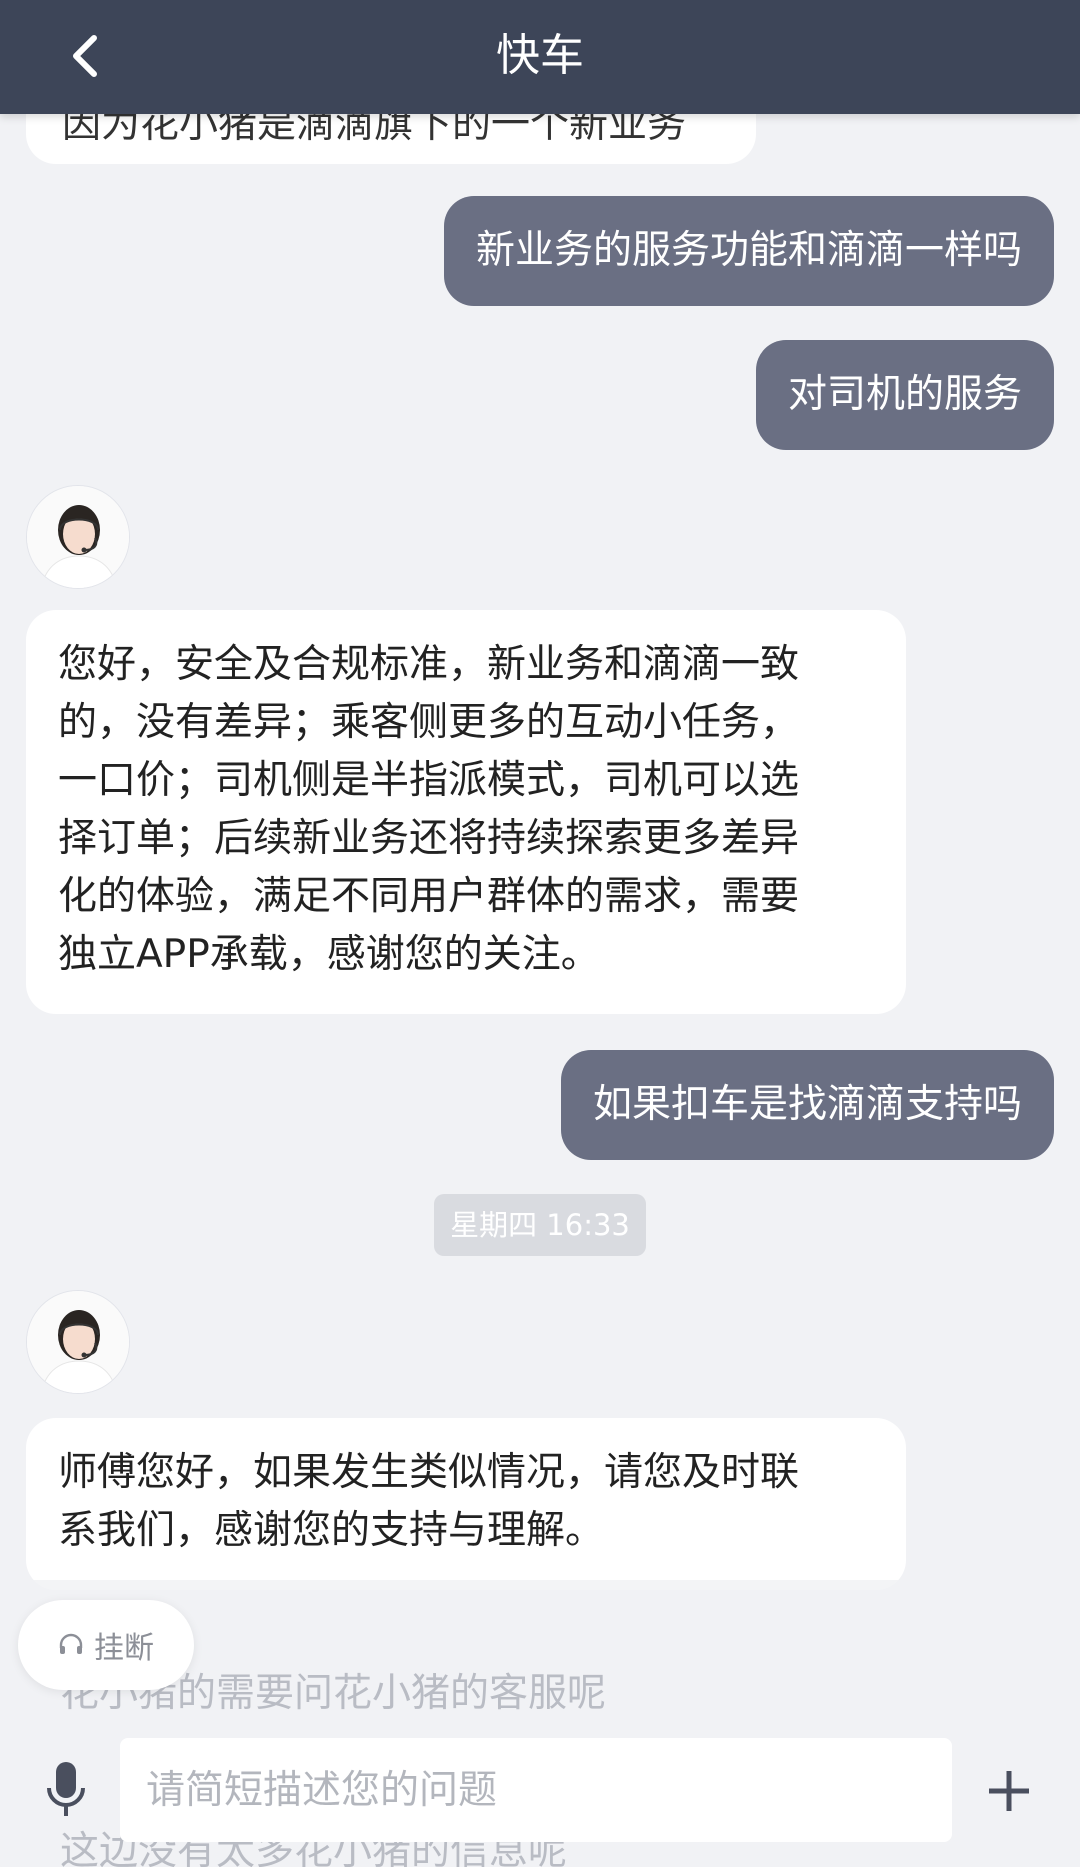 This screenshot has height=1867, width=1080. What do you see at coordinates (329, 954) in the screenshot?
I see `message-line: 独立APP承载，感谢您的关注。` at bounding box center [329, 954].